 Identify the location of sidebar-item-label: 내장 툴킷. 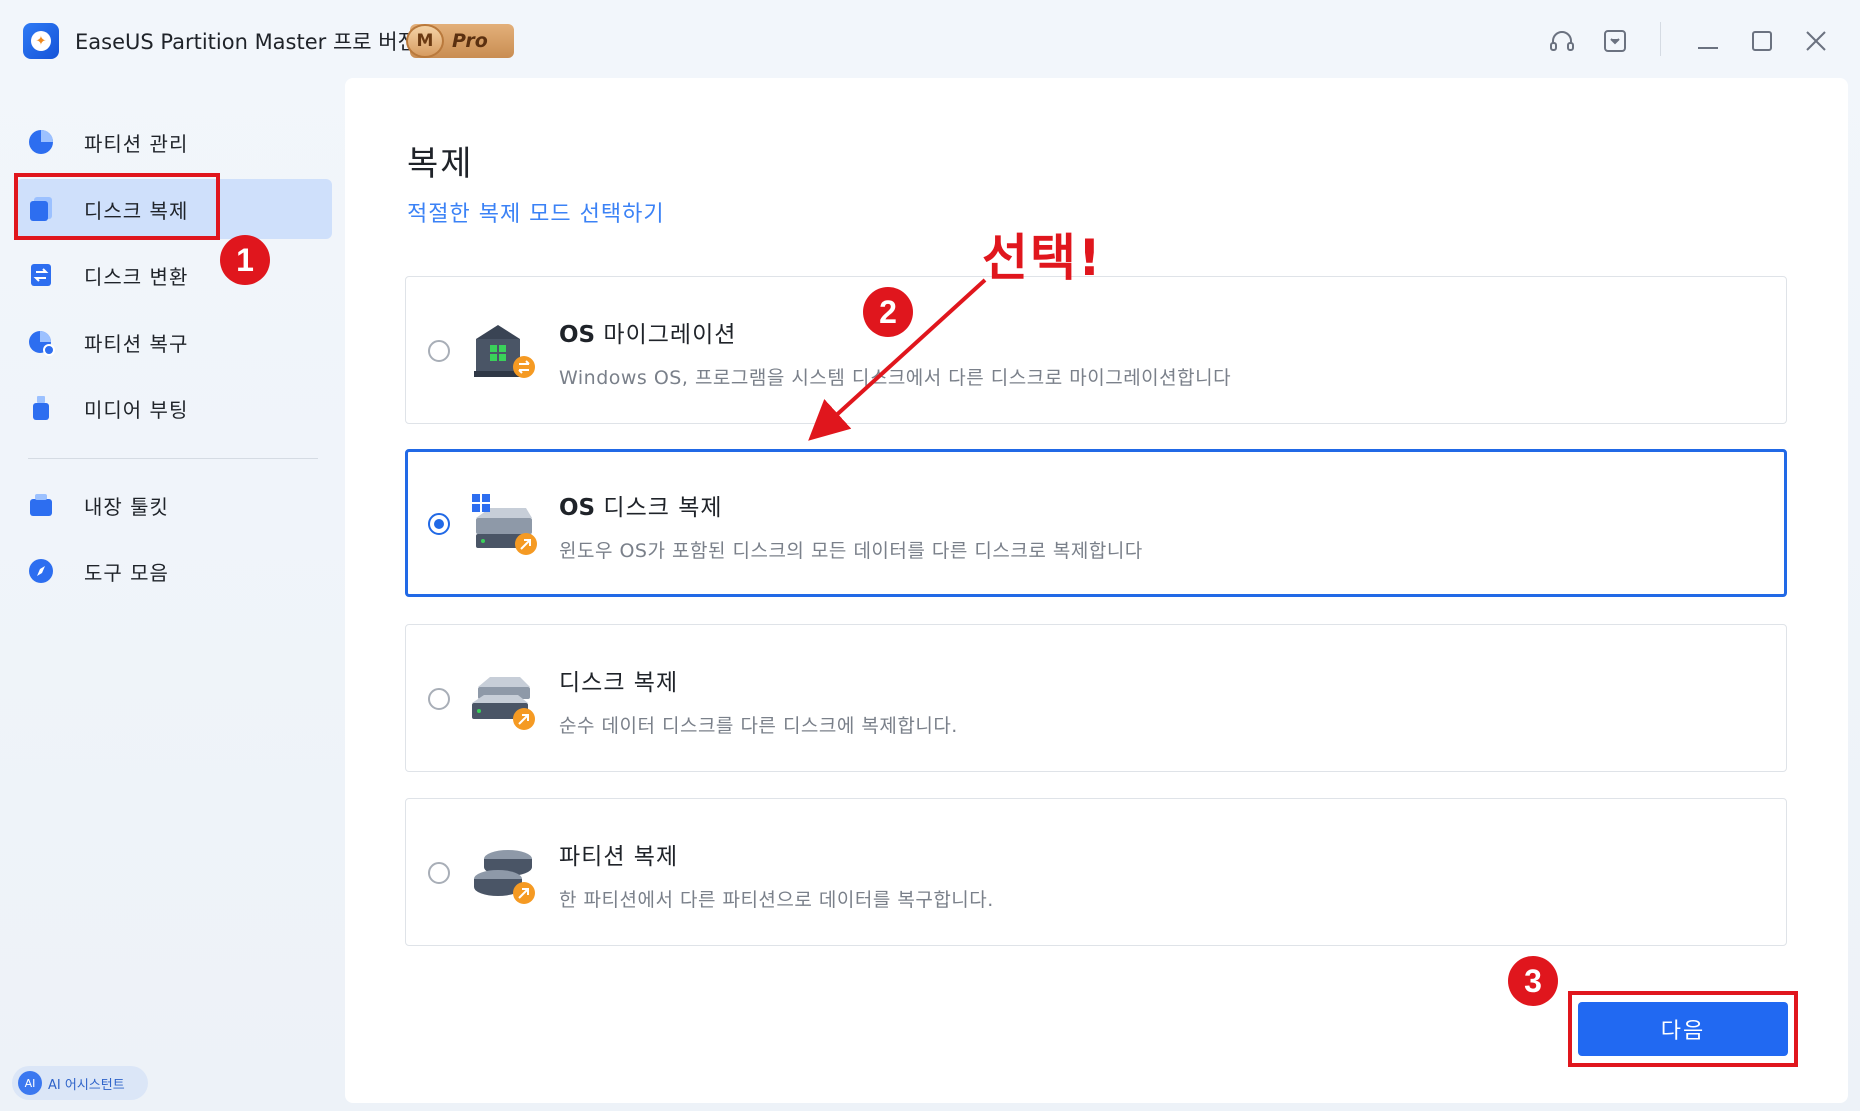
(126, 506).